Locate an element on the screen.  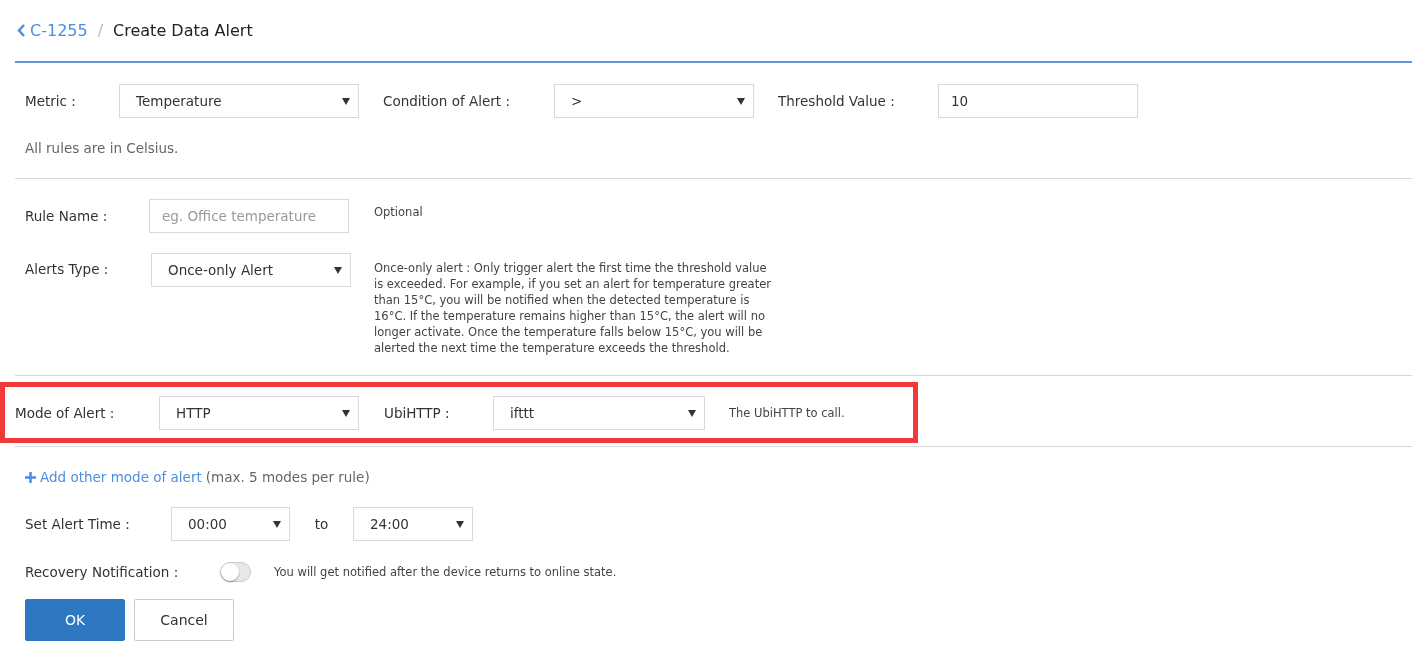
field-label: Metric : is located at coordinates (51, 101).